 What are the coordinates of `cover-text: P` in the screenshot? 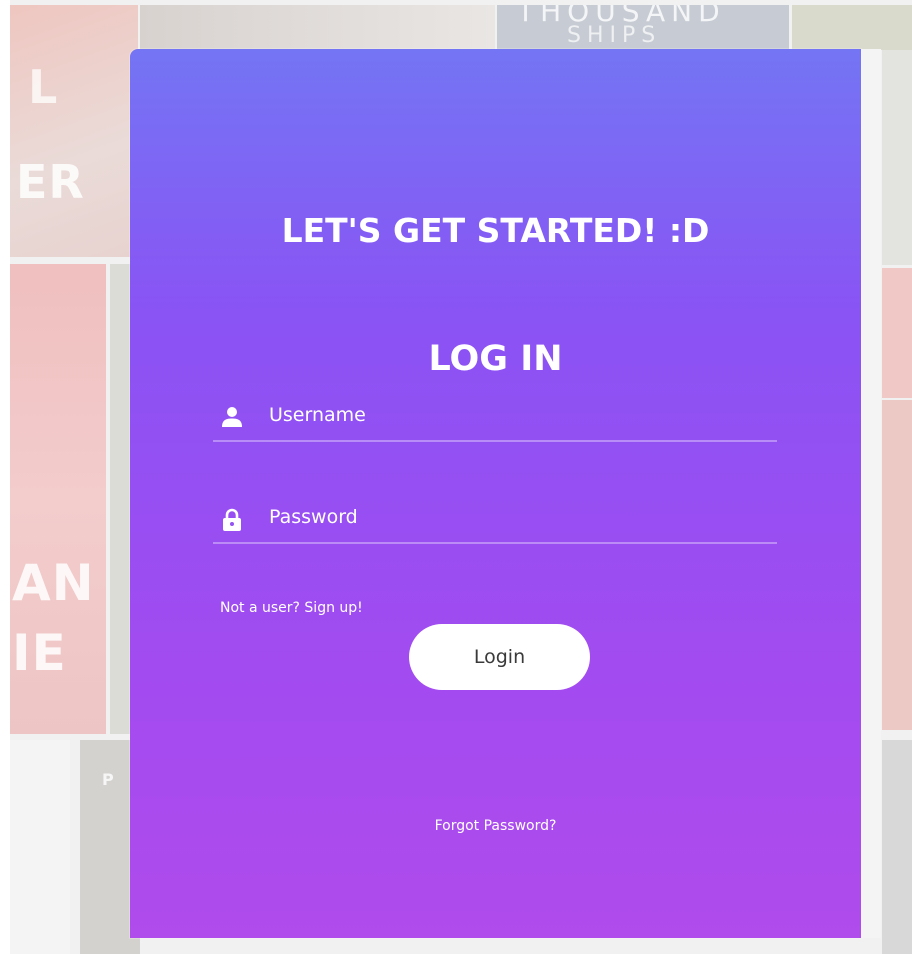 It's located at (108, 779).